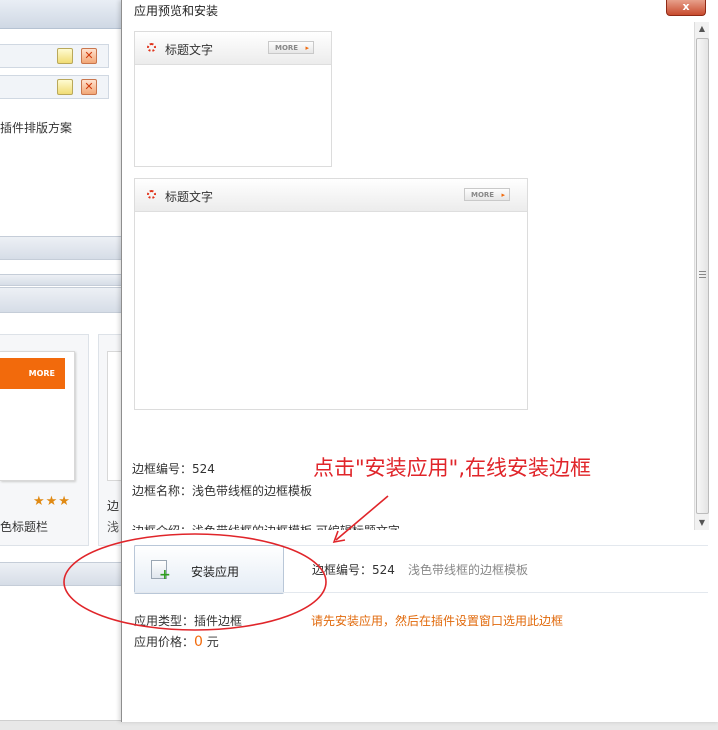 Image resolution: width=718 pixels, height=730 pixels. Describe the element at coordinates (421, 592) in the screenshot. I see `divider` at that location.